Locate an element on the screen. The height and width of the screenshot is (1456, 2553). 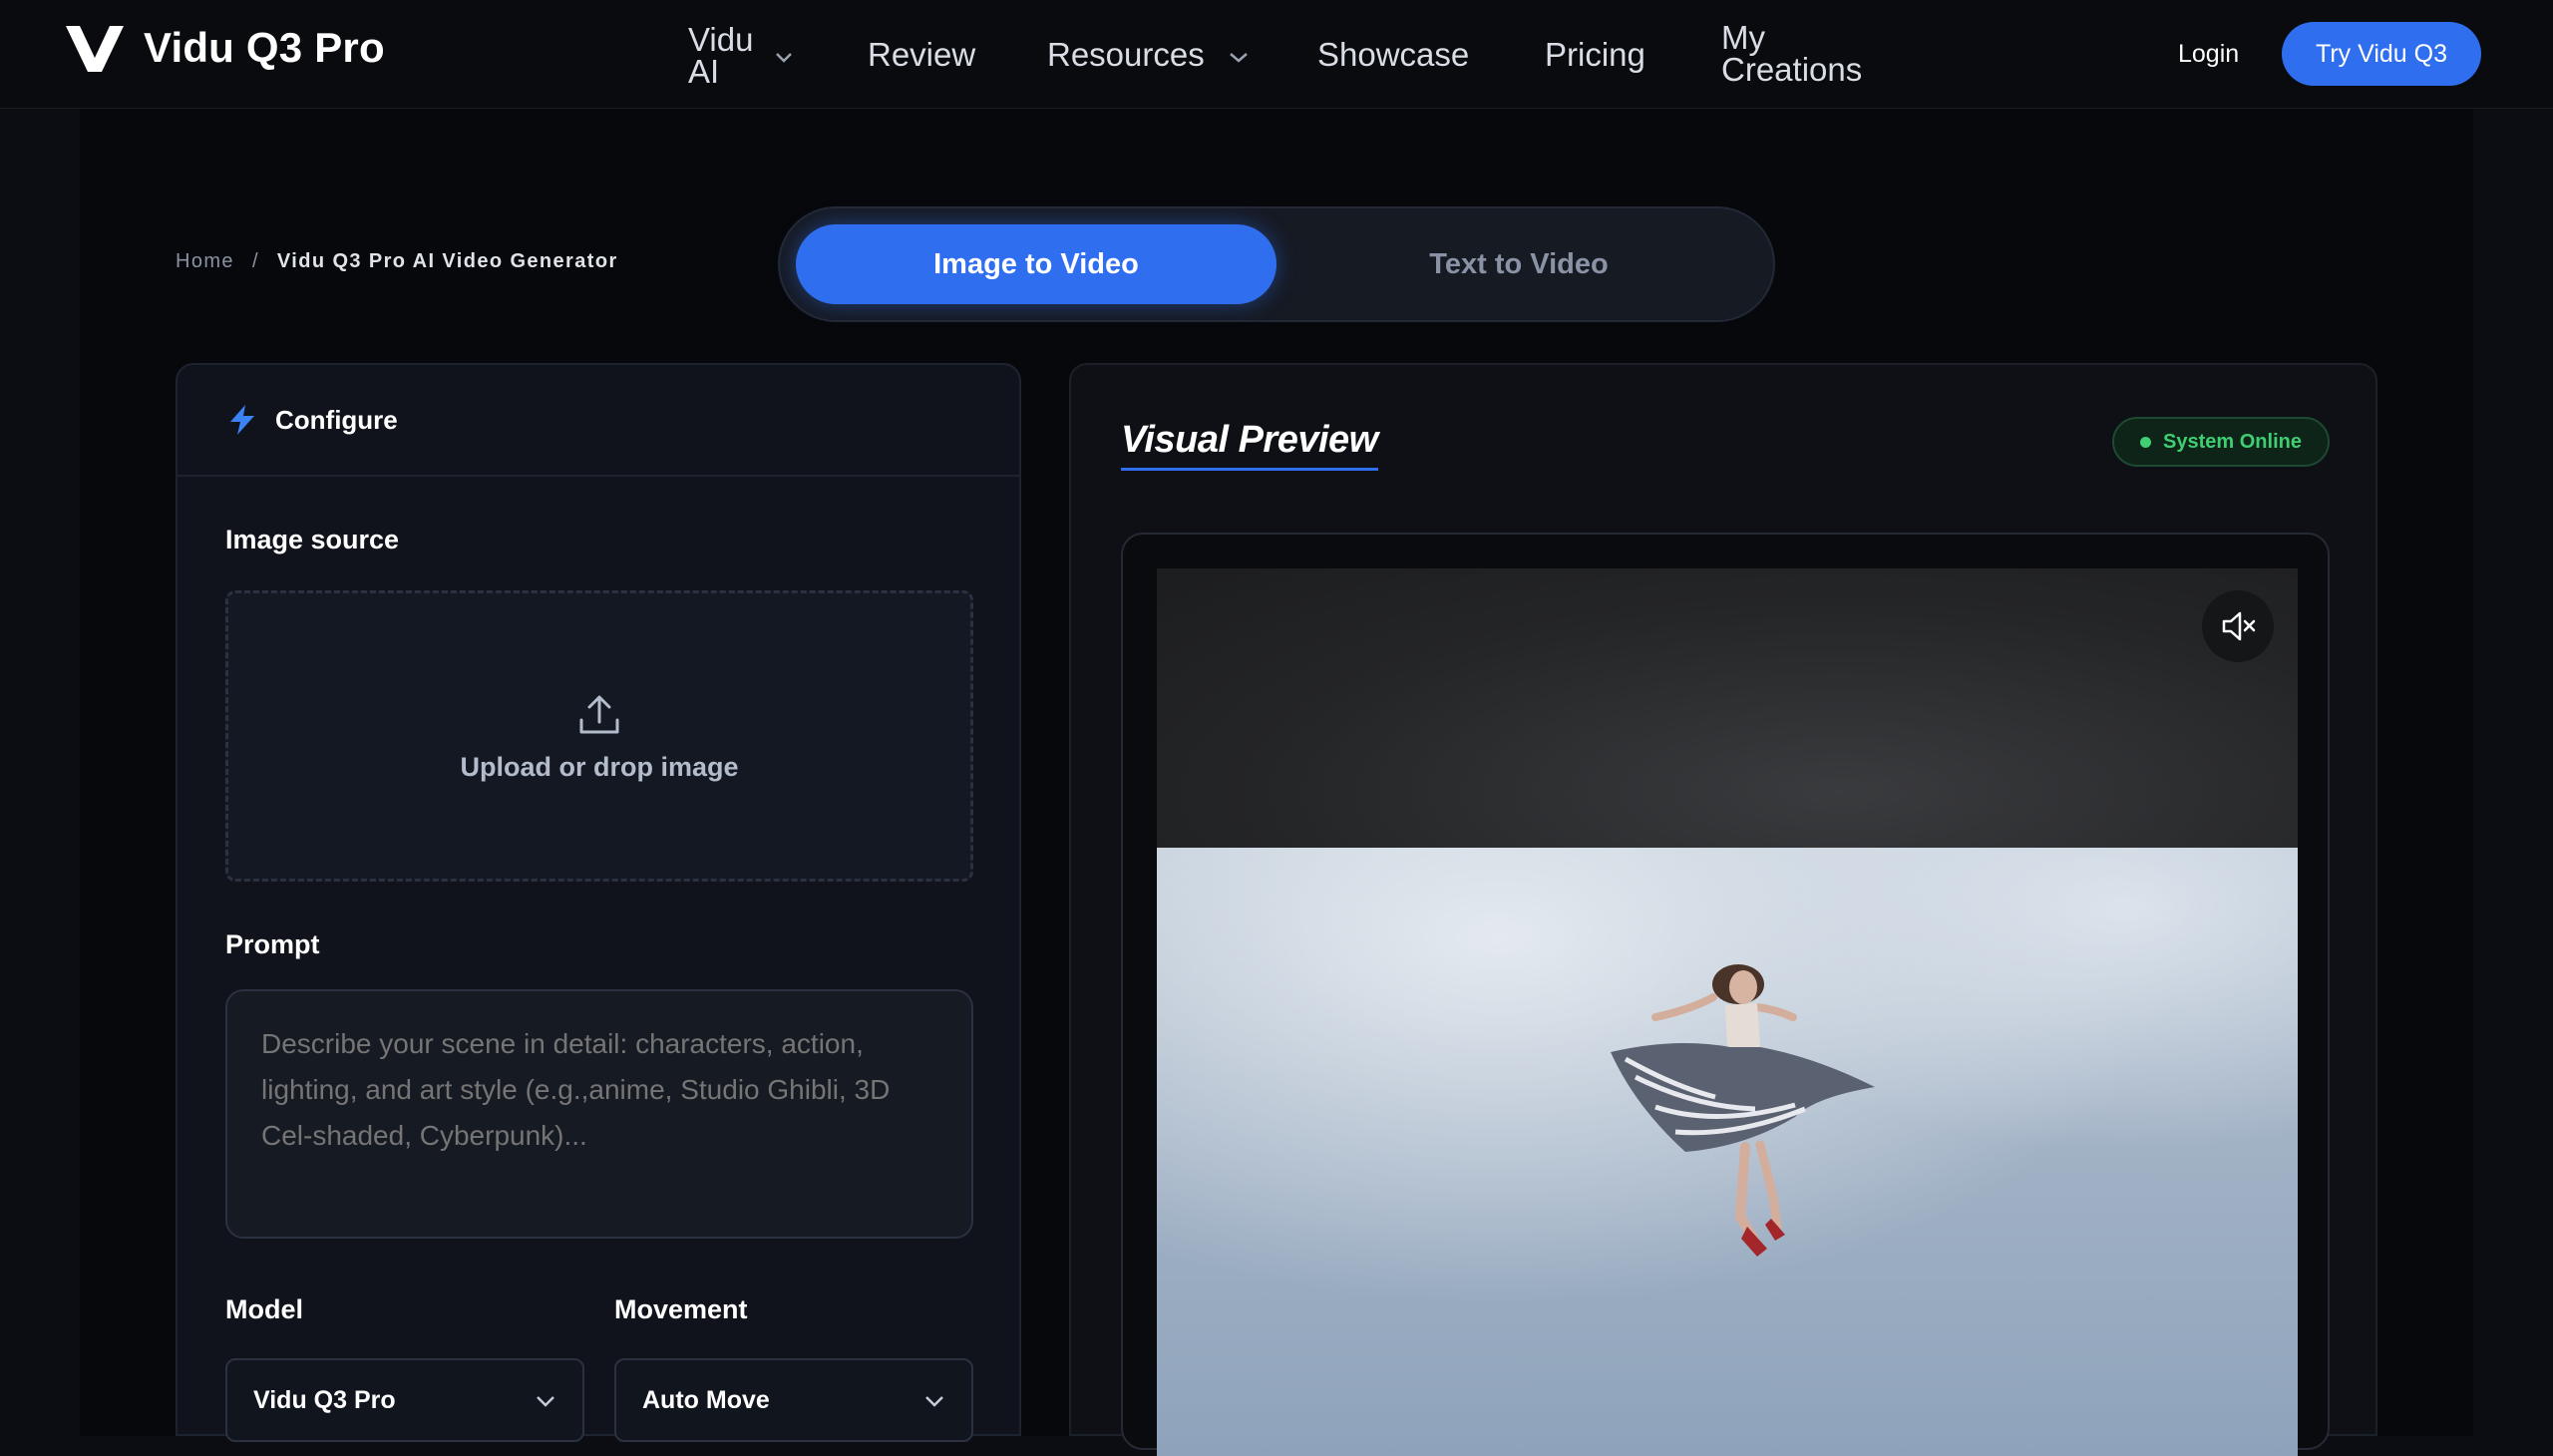
mute-button is located at coordinates (2238, 626).